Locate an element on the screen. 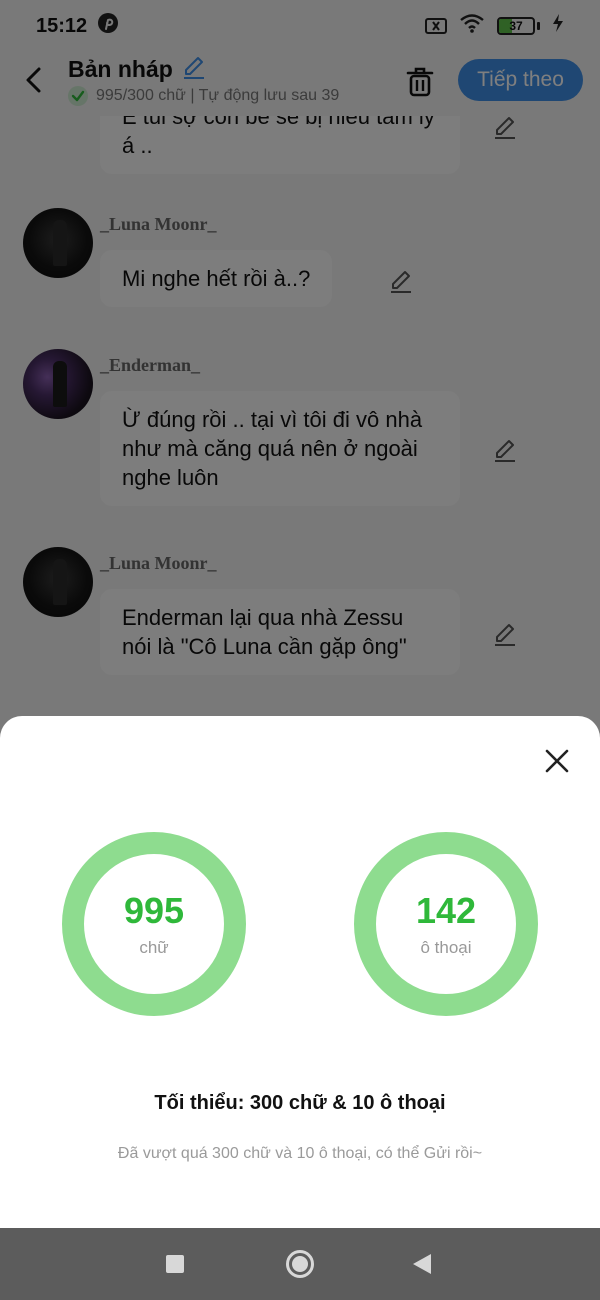  dialog-count-value: 142 is located at coordinates (446, 910).